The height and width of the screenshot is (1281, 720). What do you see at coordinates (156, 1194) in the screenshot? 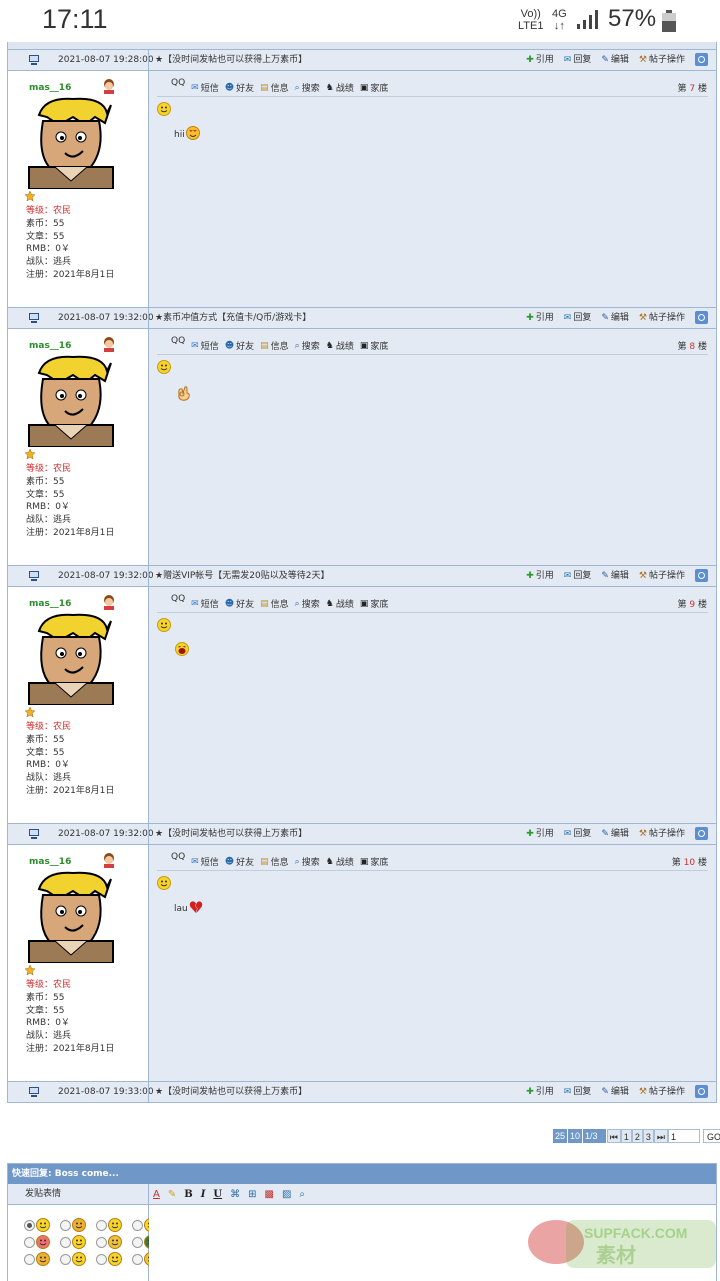
I see `font-color-icon: A` at bounding box center [156, 1194].